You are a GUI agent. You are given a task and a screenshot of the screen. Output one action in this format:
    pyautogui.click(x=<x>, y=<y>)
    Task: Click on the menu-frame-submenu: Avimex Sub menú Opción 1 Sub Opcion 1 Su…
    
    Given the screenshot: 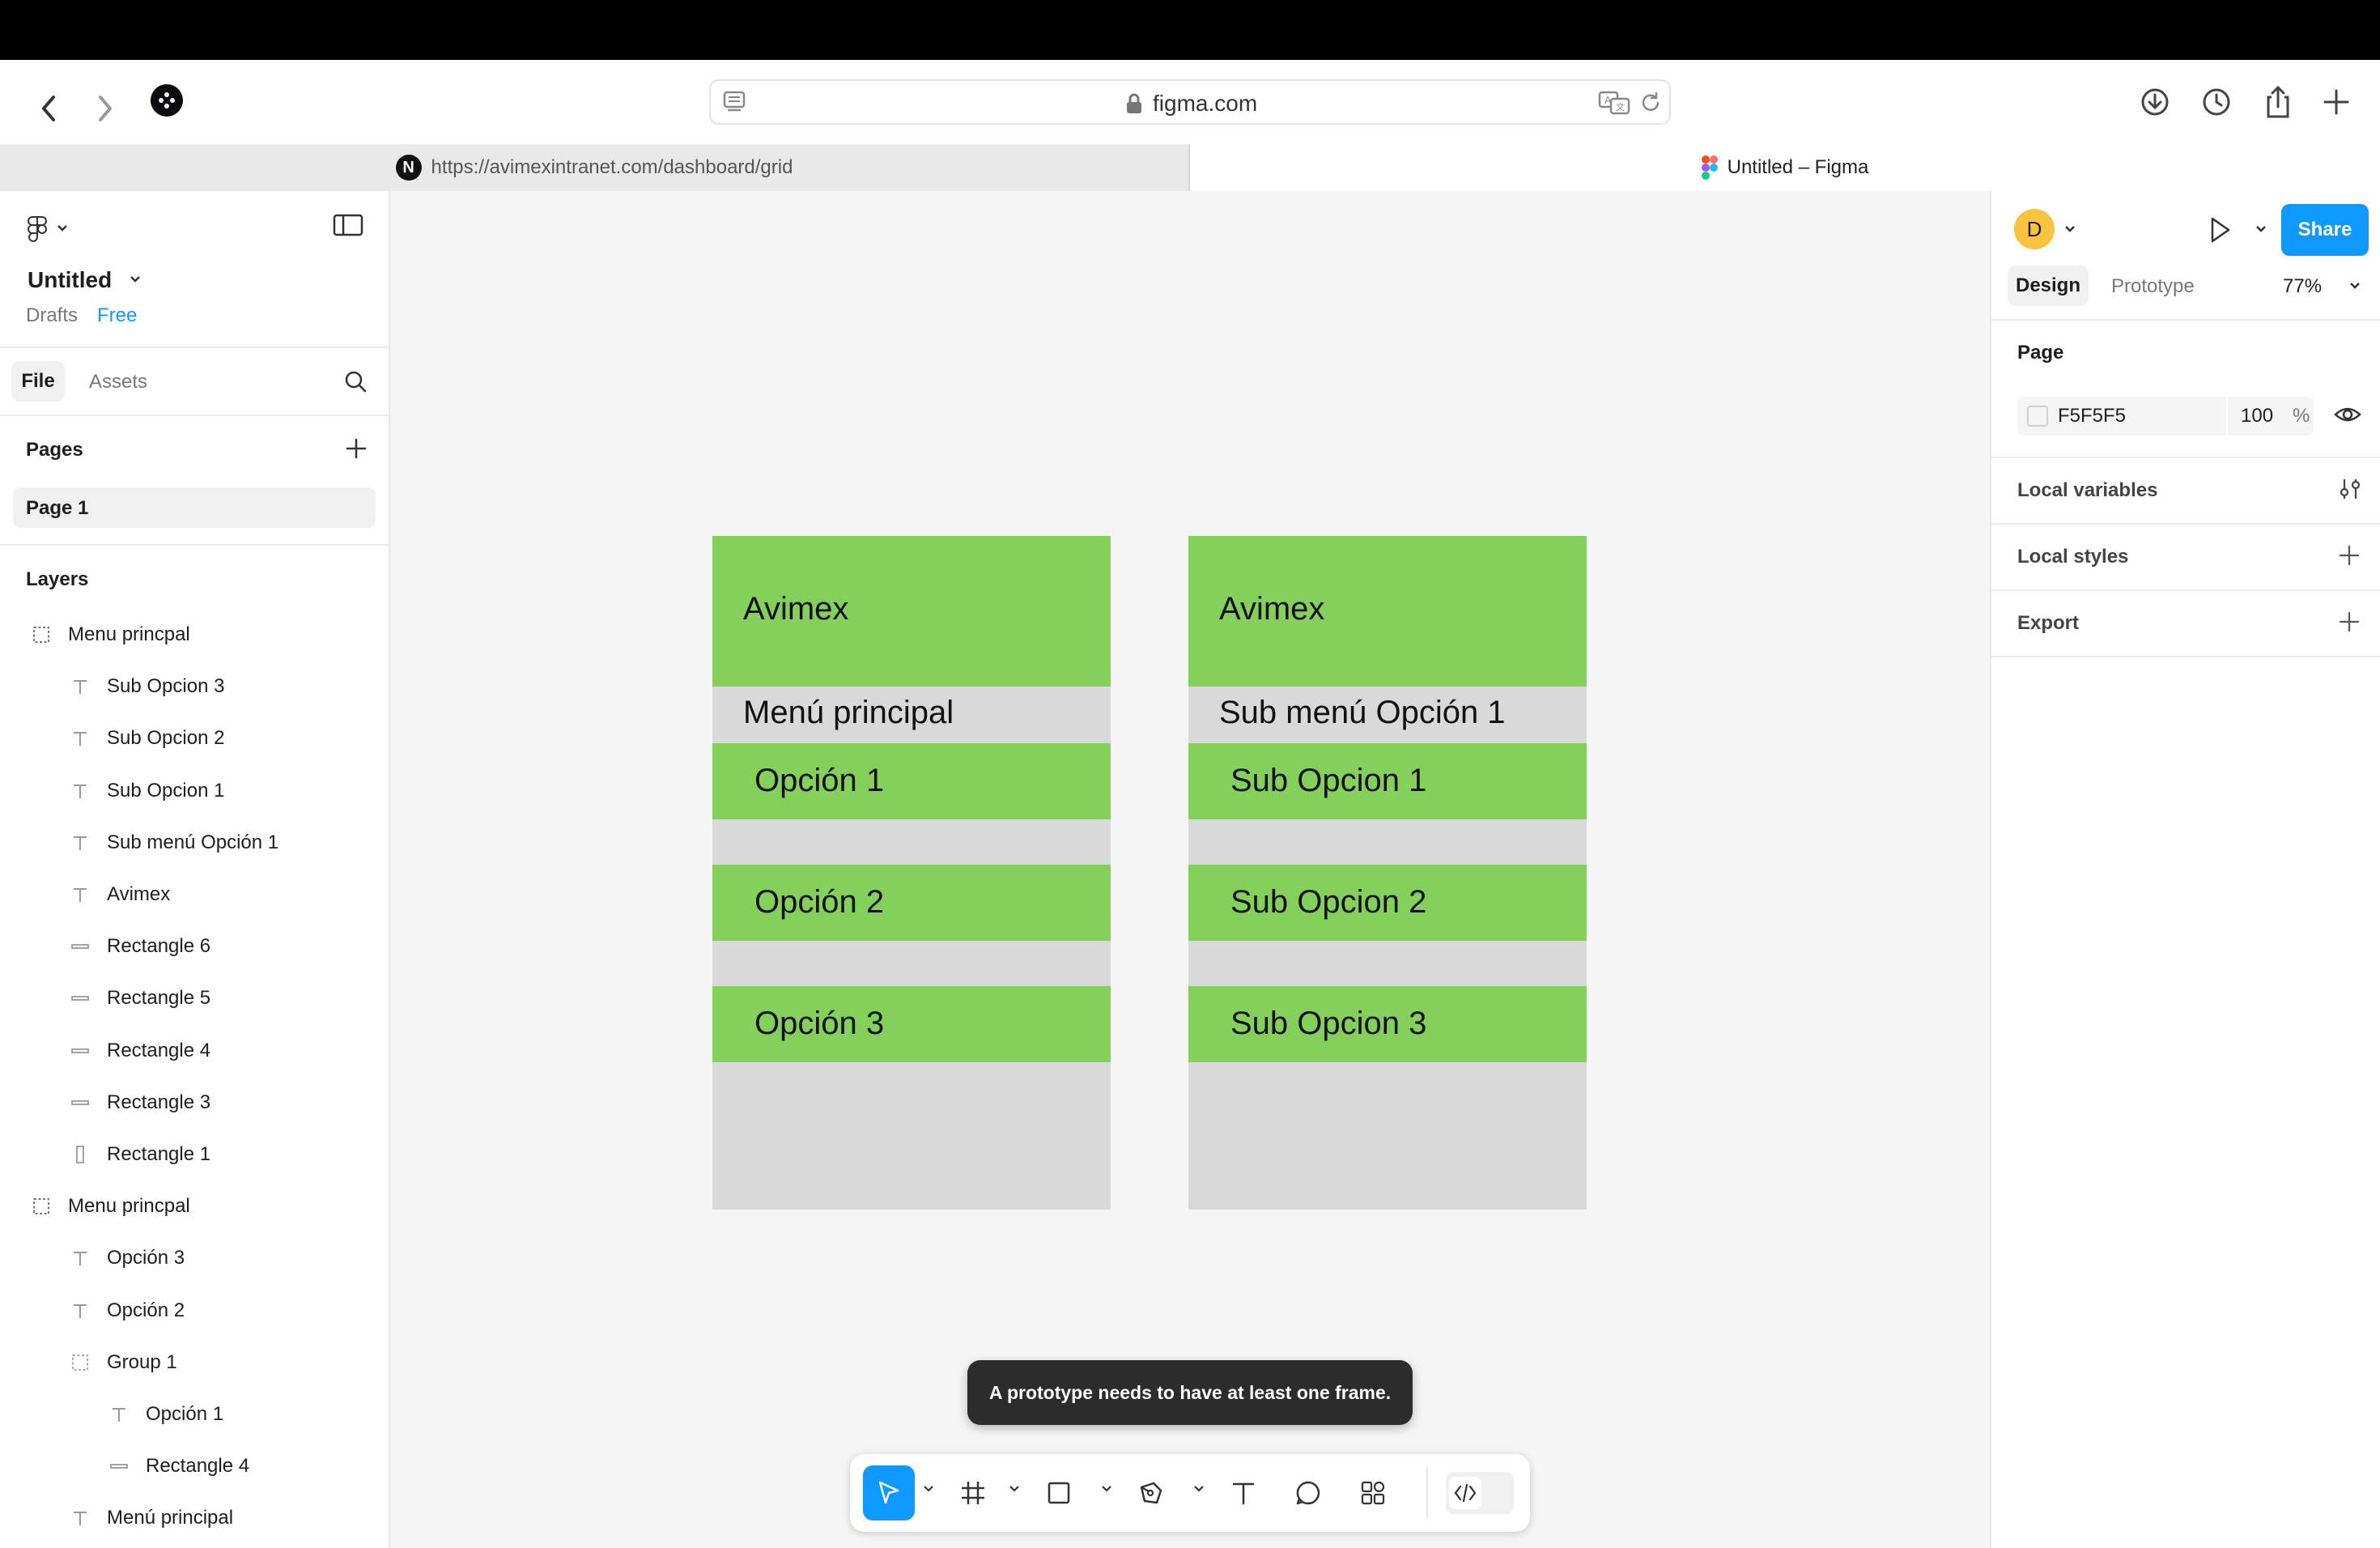 What is the action you would take?
    pyautogui.click(x=1387, y=873)
    